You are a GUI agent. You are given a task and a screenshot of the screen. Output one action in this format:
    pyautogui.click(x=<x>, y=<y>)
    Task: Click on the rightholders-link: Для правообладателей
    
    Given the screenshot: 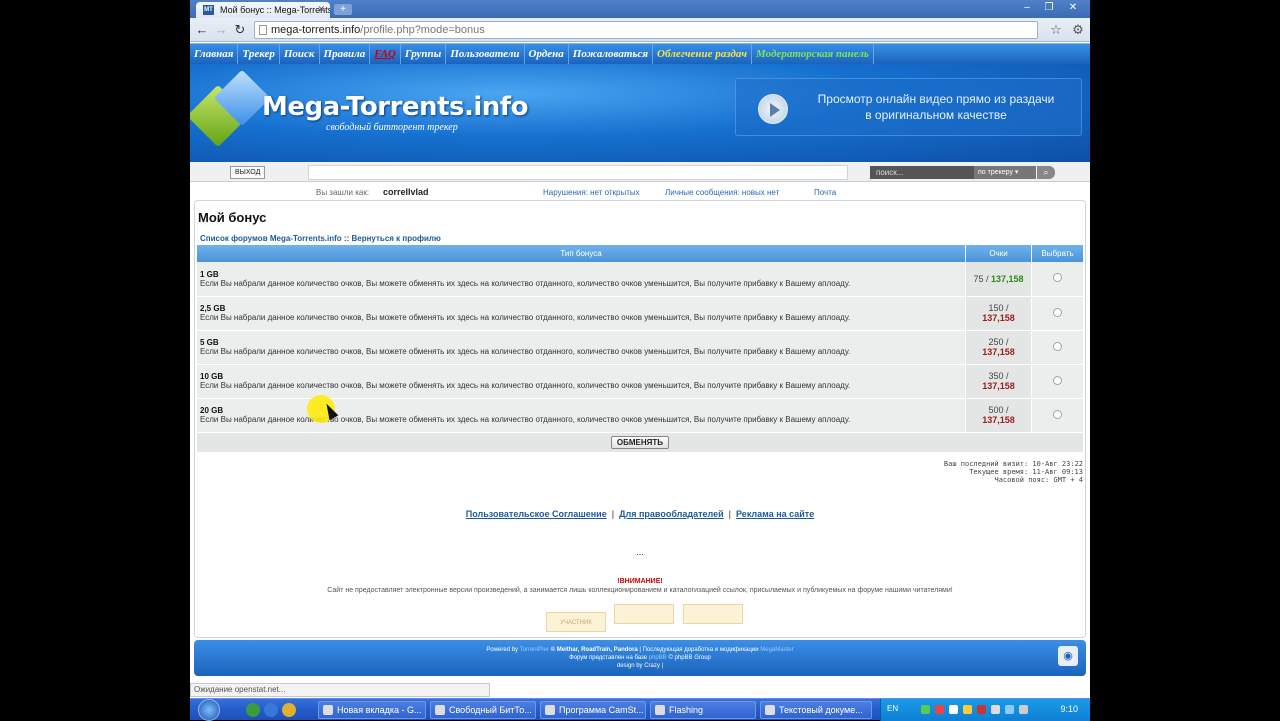 What is the action you would take?
    pyautogui.click(x=671, y=514)
    